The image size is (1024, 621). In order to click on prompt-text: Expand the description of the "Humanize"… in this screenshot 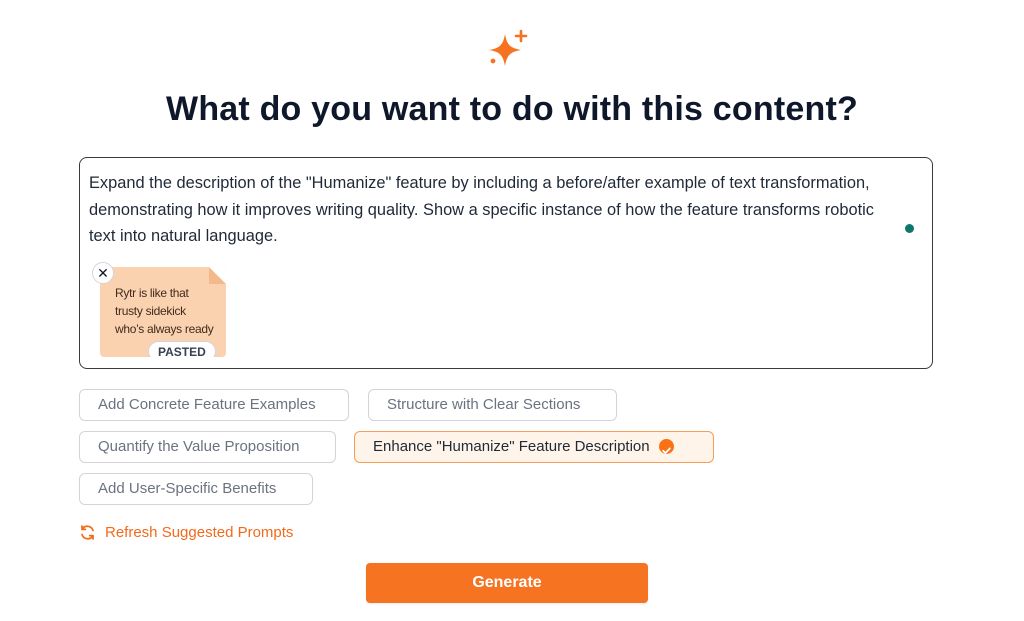, I will do `click(495, 210)`.